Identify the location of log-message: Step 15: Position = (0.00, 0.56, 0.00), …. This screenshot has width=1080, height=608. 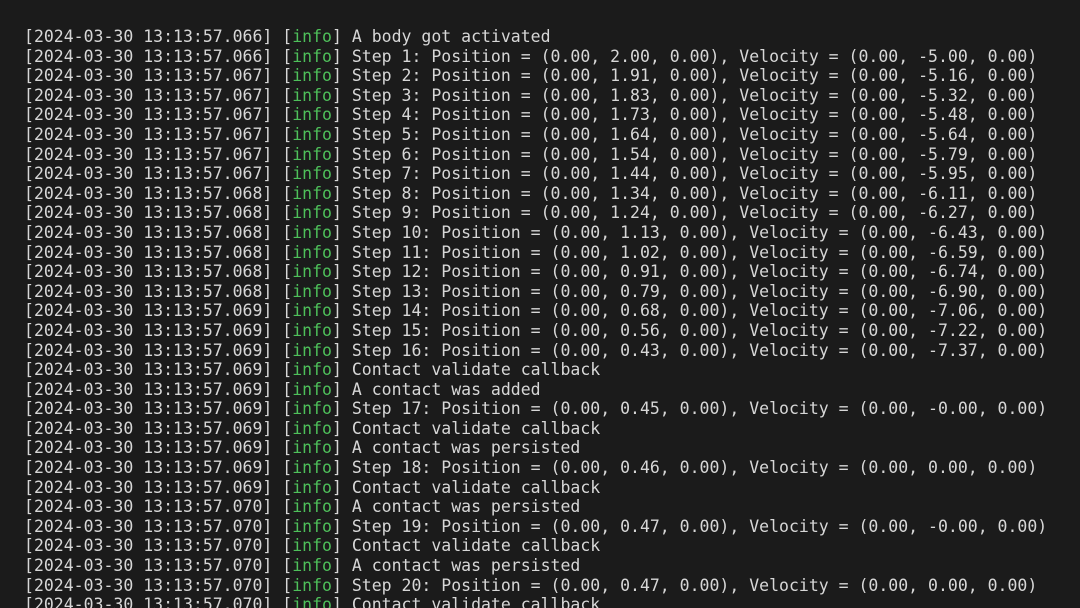
(699, 330).